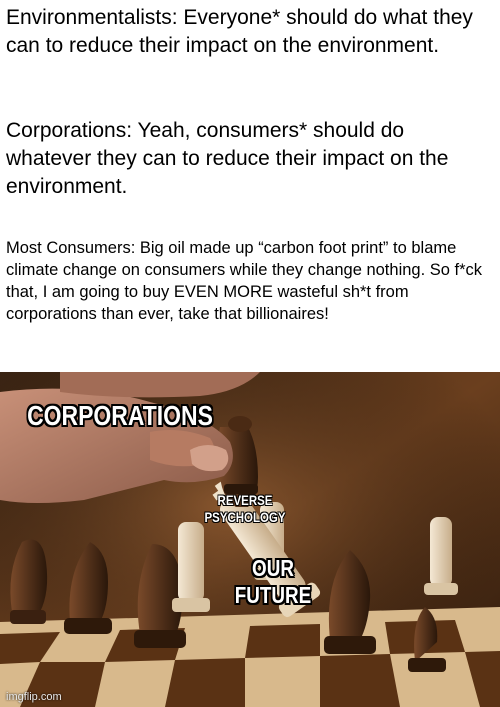 The width and height of the screenshot is (500, 707). What do you see at coordinates (273, 595) in the screenshot?
I see `our-future-line2: FUTURE` at bounding box center [273, 595].